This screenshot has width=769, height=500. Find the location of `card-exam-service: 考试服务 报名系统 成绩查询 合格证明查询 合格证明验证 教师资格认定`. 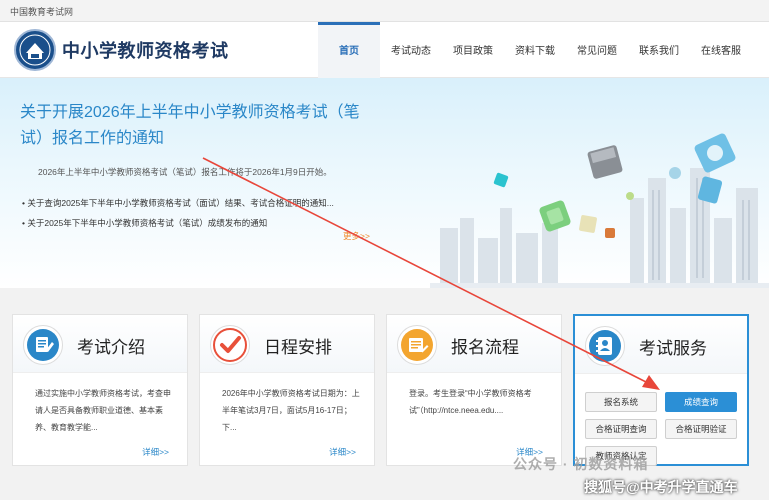

card-exam-service: 考试服务 报名系统 成绩查询 合格证明查询 合格证明验证 教师资格认定 is located at coordinates (661, 390).